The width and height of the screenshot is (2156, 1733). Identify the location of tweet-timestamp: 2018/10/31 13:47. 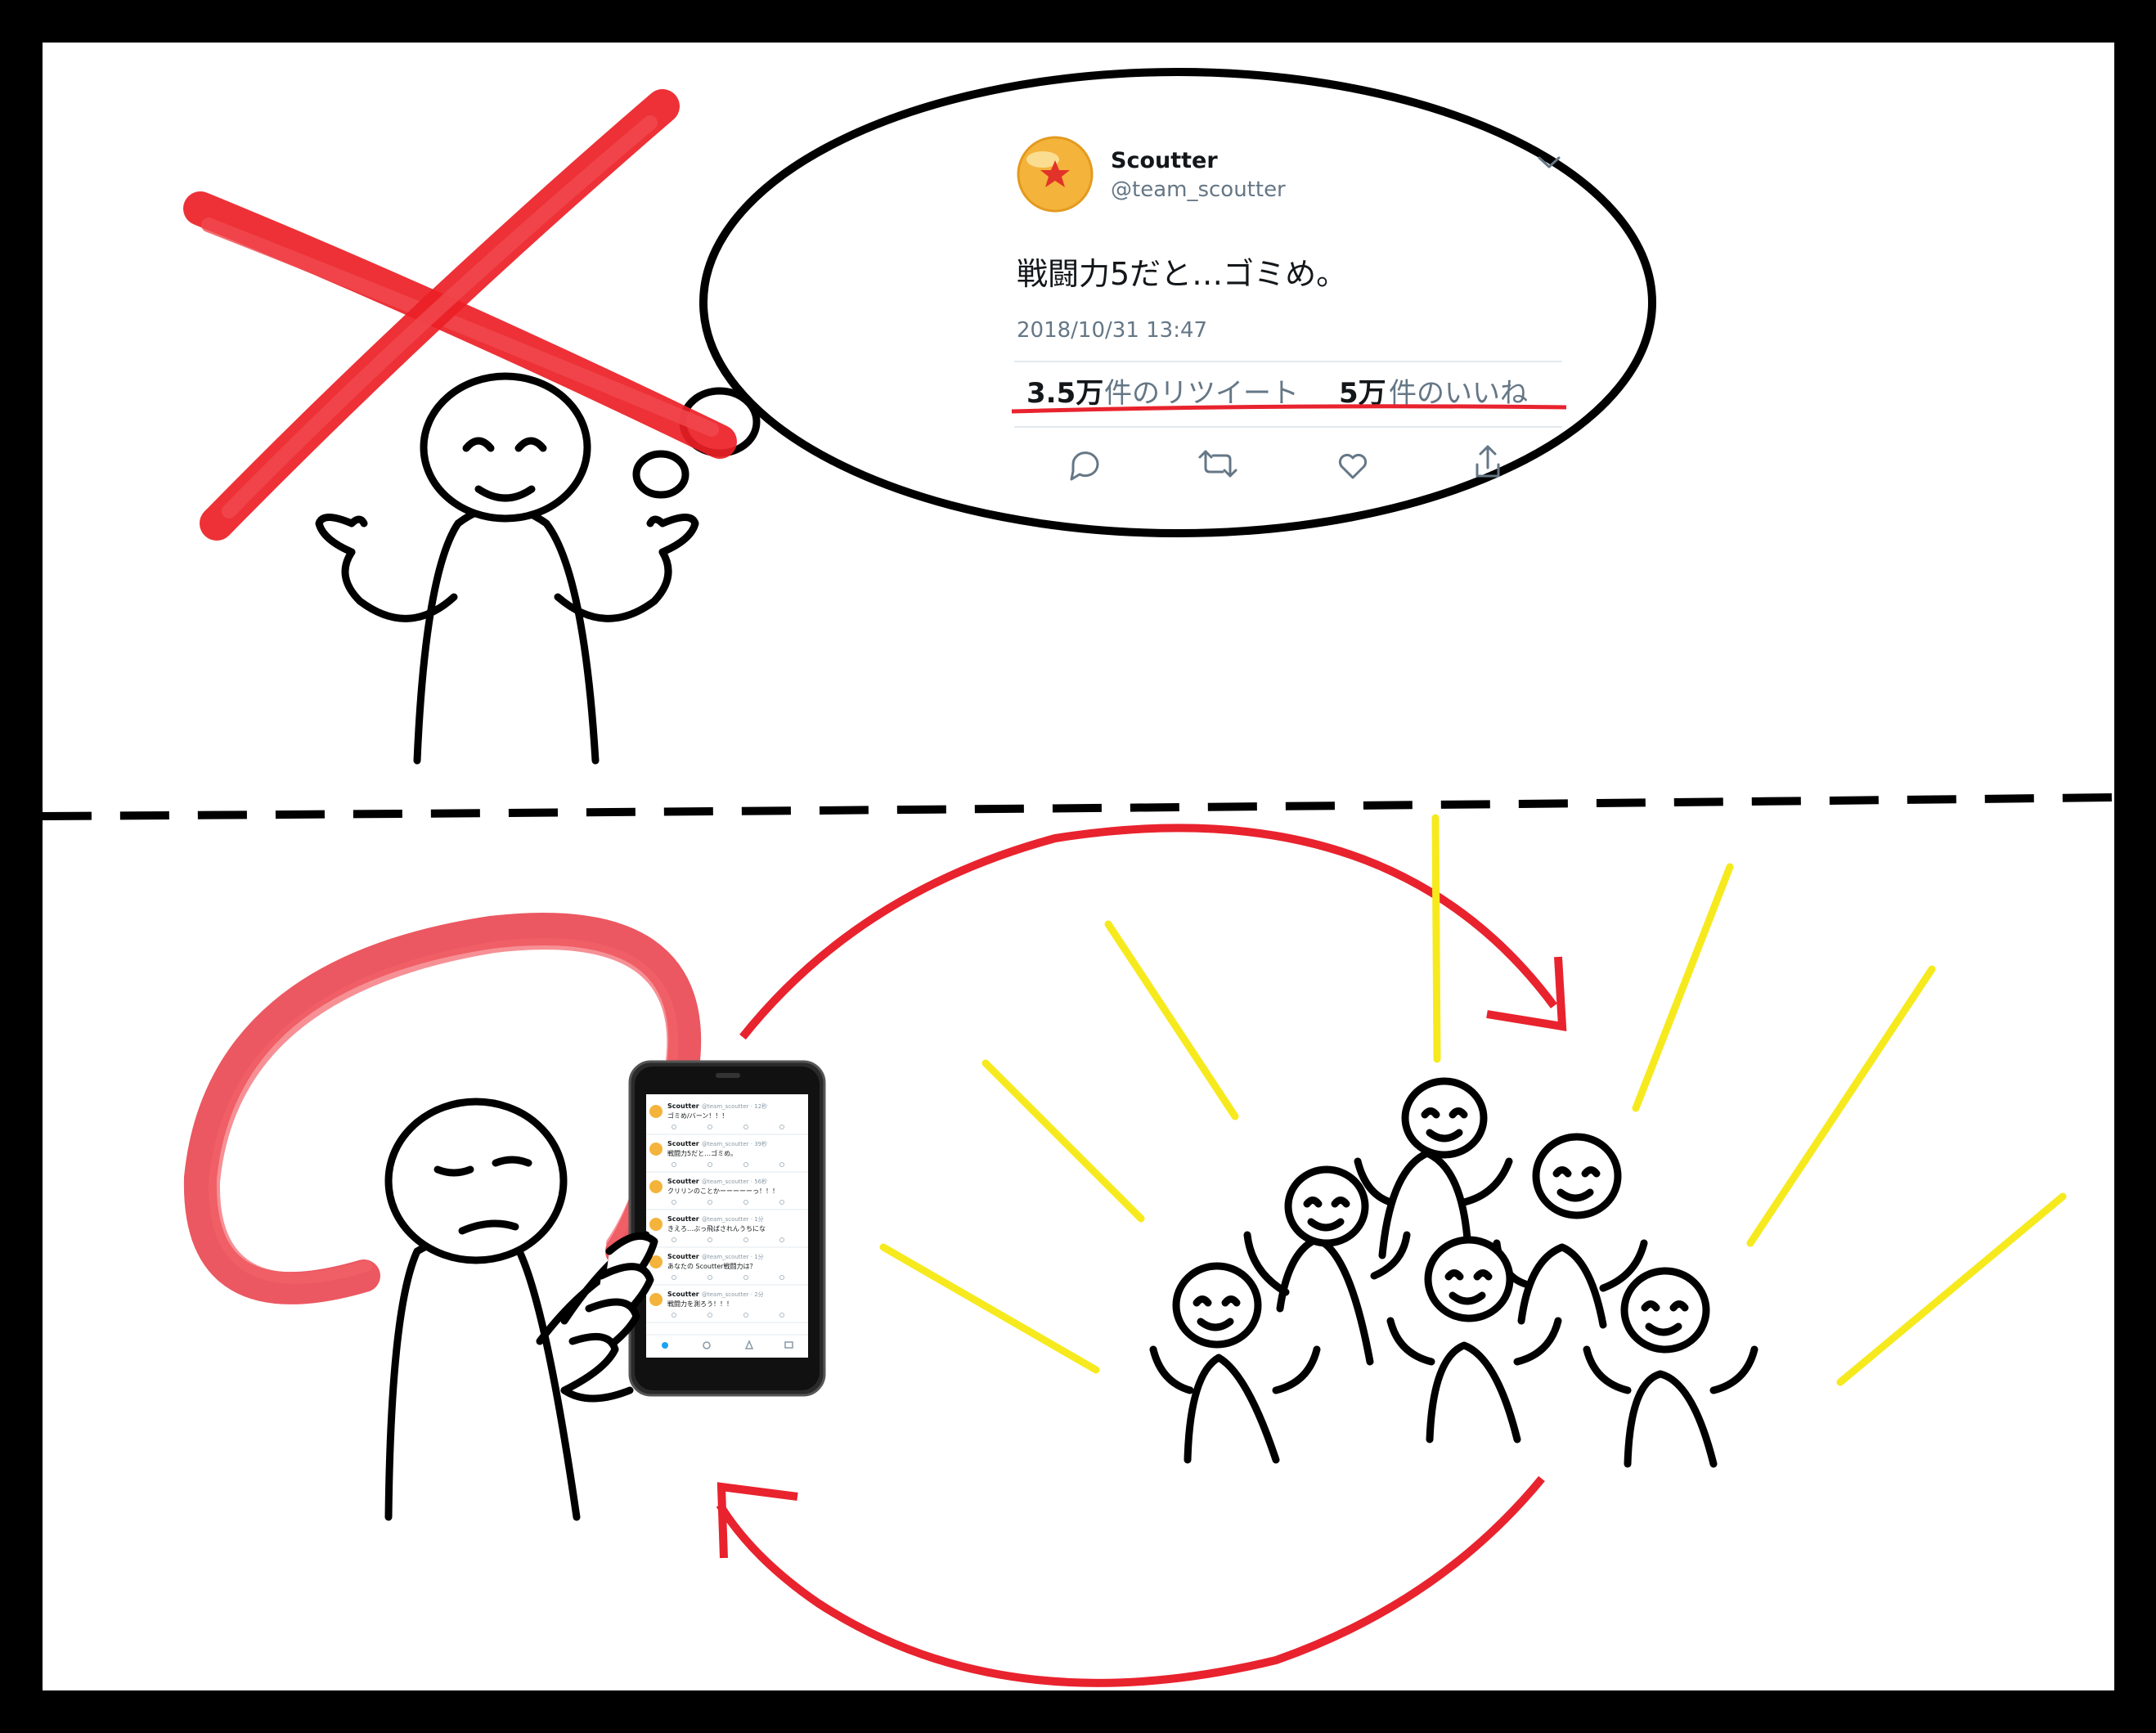
(1112, 330).